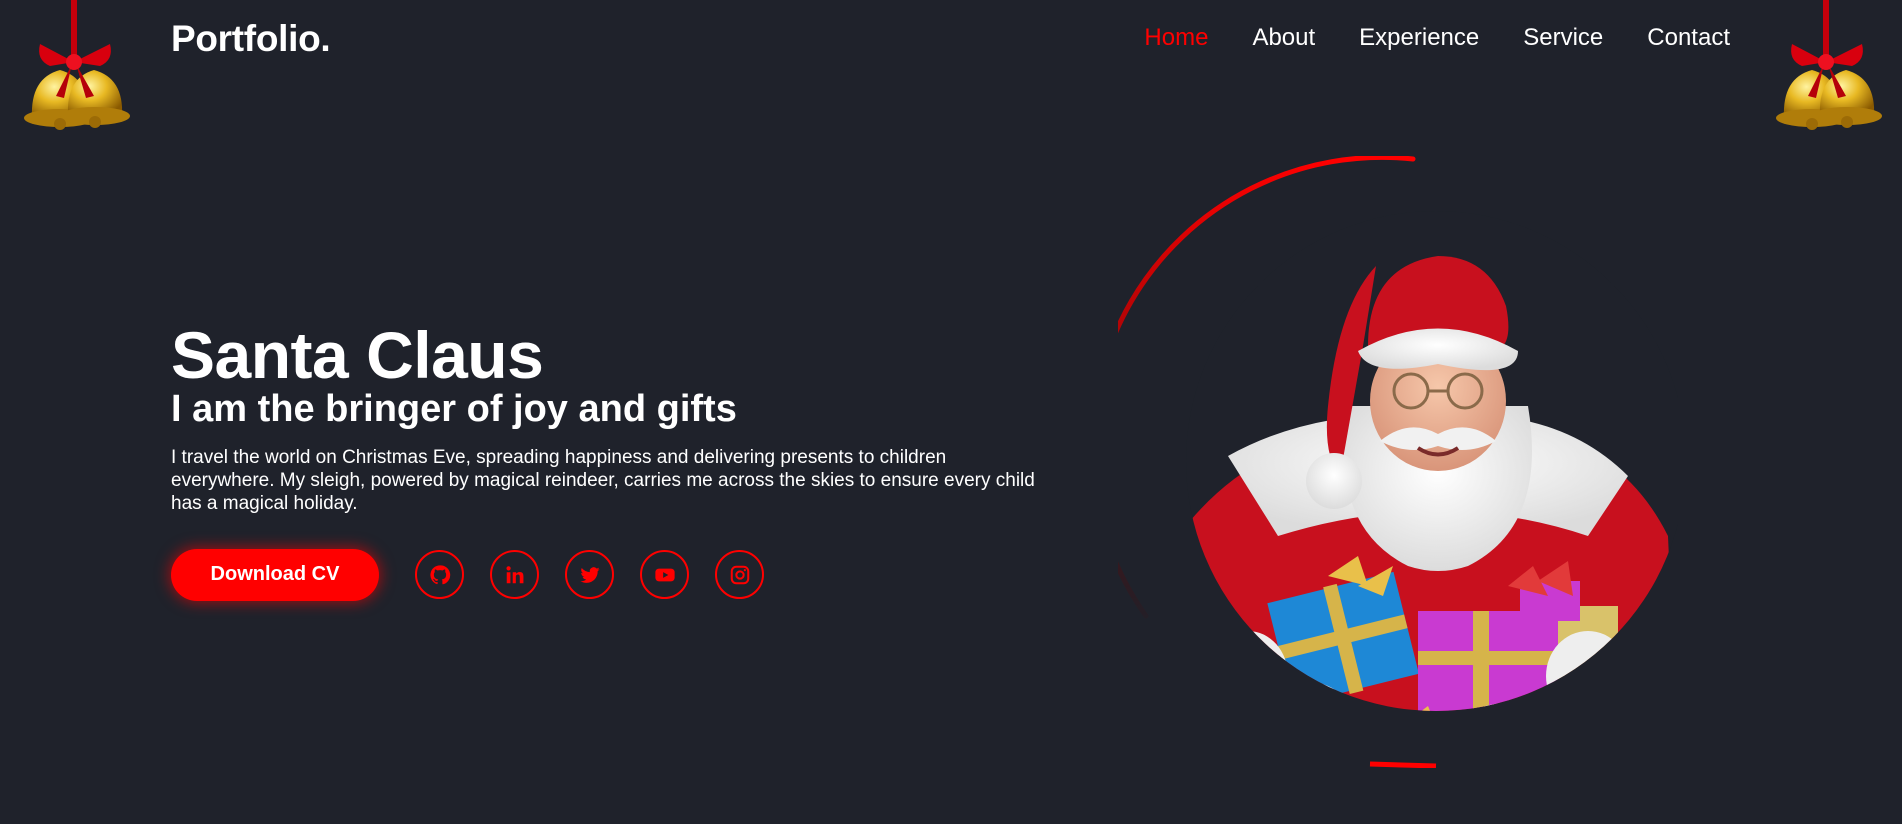 The height and width of the screenshot is (824, 1902). Describe the element at coordinates (1563, 38) in the screenshot. I see `nav-service: Service` at that location.